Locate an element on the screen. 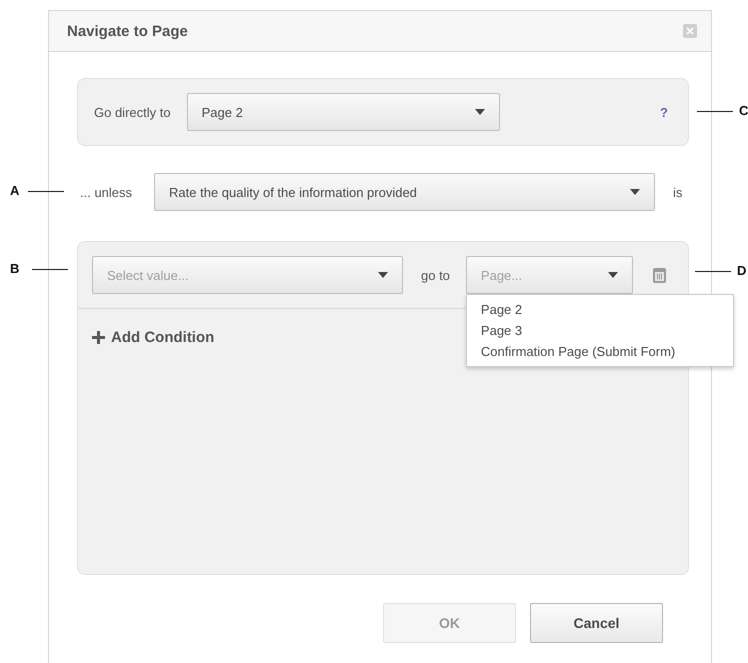 The image size is (748, 663). callout-label: A is located at coordinates (15, 190).